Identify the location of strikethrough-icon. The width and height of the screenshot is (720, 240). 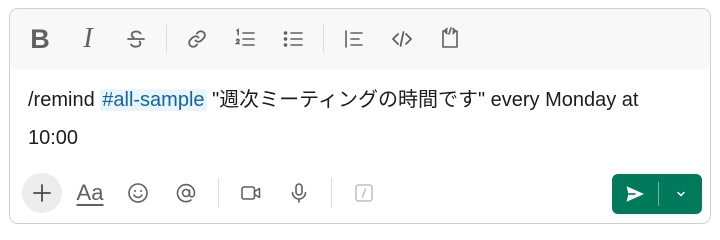
(136, 39).